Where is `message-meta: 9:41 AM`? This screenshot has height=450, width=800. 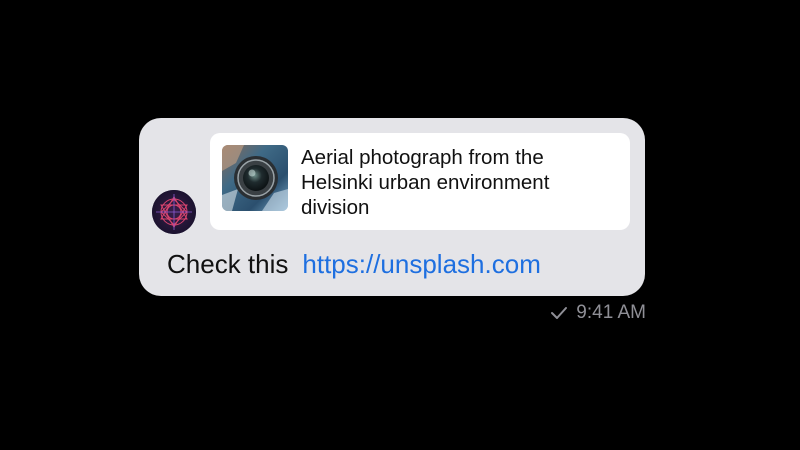 message-meta: 9:41 AM is located at coordinates (598, 313).